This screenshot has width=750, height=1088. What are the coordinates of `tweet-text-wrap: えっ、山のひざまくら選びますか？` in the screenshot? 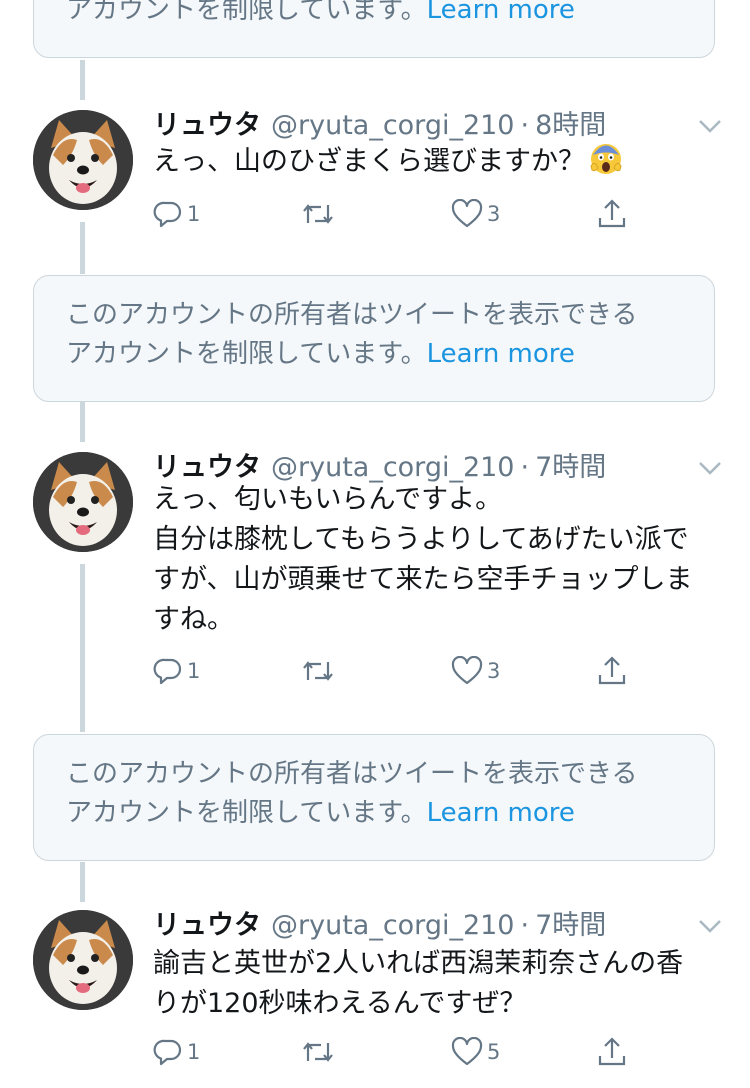 It's located at (438, 162).